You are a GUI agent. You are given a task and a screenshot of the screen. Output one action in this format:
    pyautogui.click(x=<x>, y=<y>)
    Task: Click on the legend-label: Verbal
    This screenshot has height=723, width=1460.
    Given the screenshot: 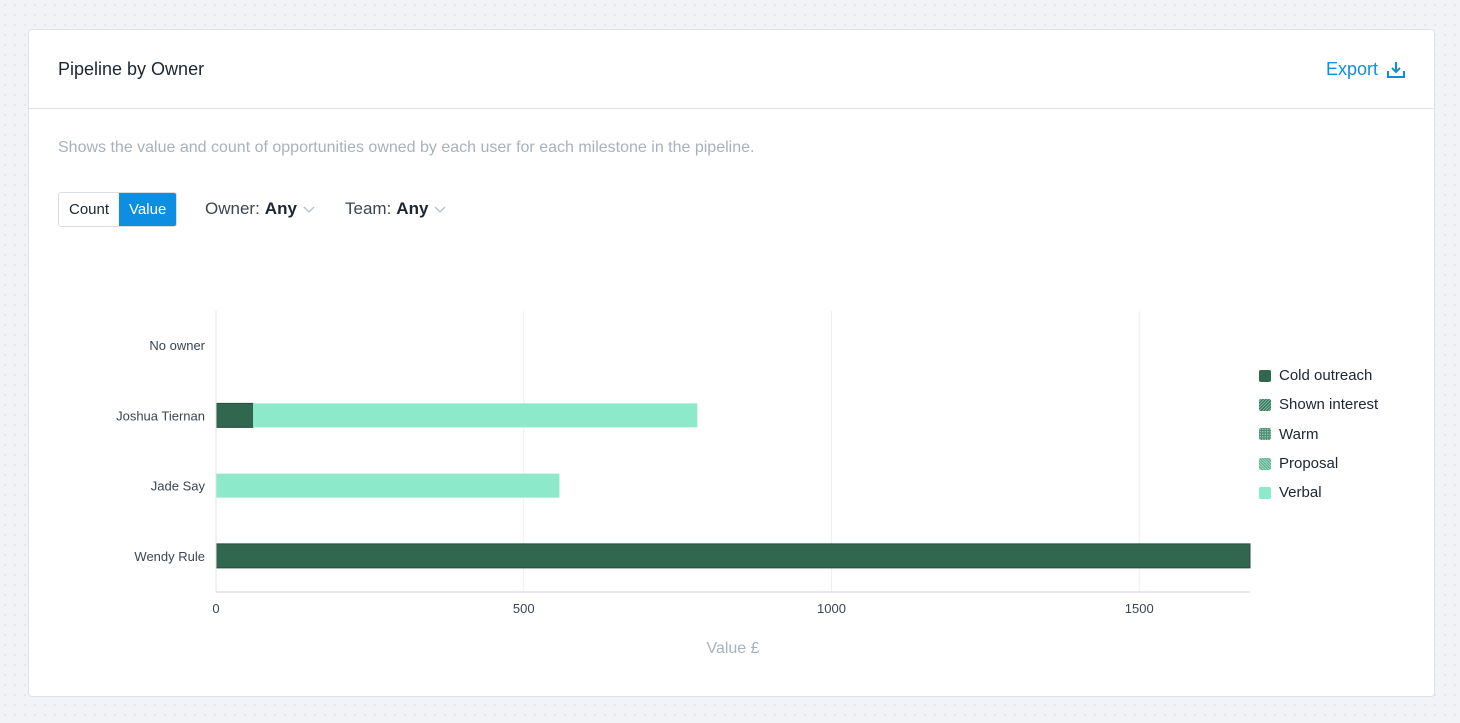 What is the action you would take?
    pyautogui.click(x=1300, y=493)
    